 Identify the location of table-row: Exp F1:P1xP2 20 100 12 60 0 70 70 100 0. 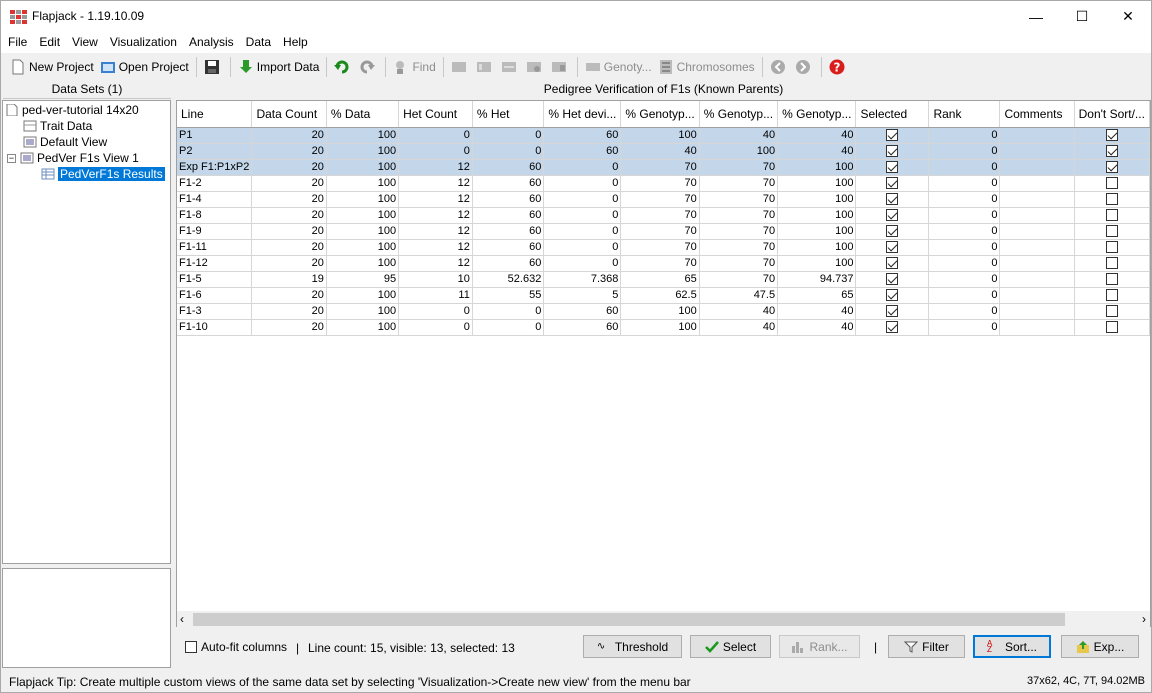
(663, 167).